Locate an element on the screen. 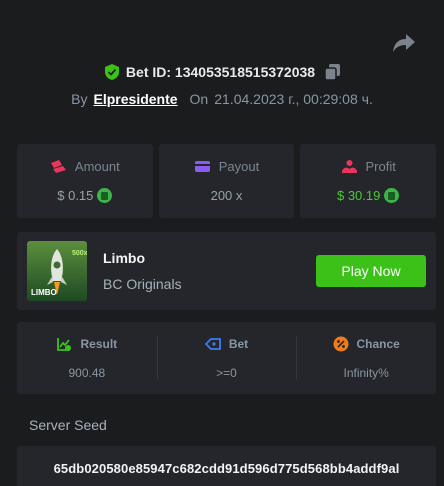  amount-value: $ 0.15 is located at coordinates (75, 195).